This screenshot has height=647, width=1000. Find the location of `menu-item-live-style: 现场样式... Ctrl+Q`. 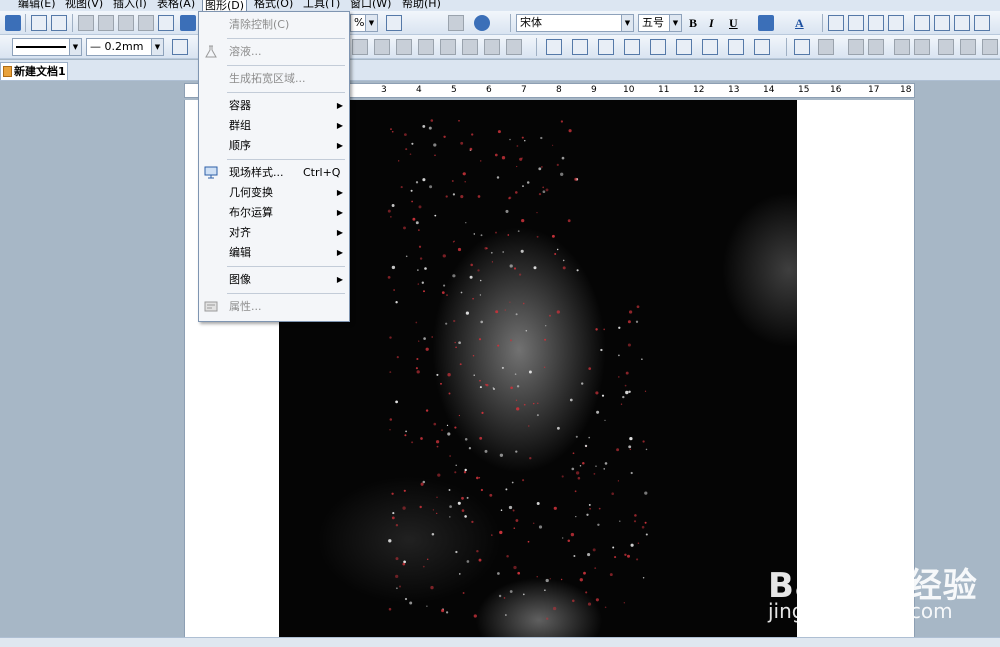

menu-item-live-style: 现场样式... Ctrl+Q is located at coordinates (274, 173).